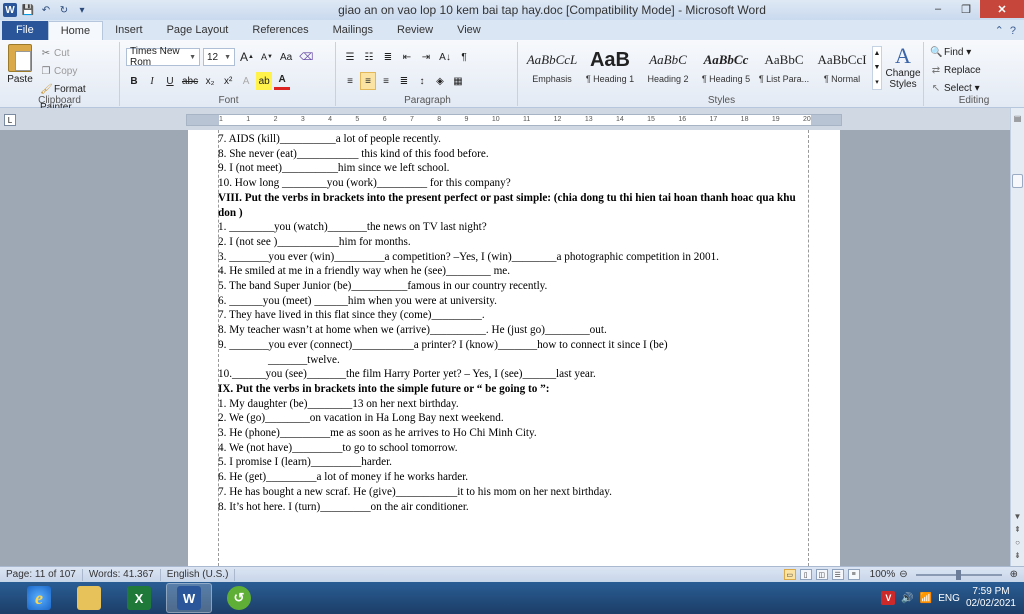  Describe the element at coordinates (1017, 542) in the screenshot. I see `select-browse-object-icon: ○` at that location.